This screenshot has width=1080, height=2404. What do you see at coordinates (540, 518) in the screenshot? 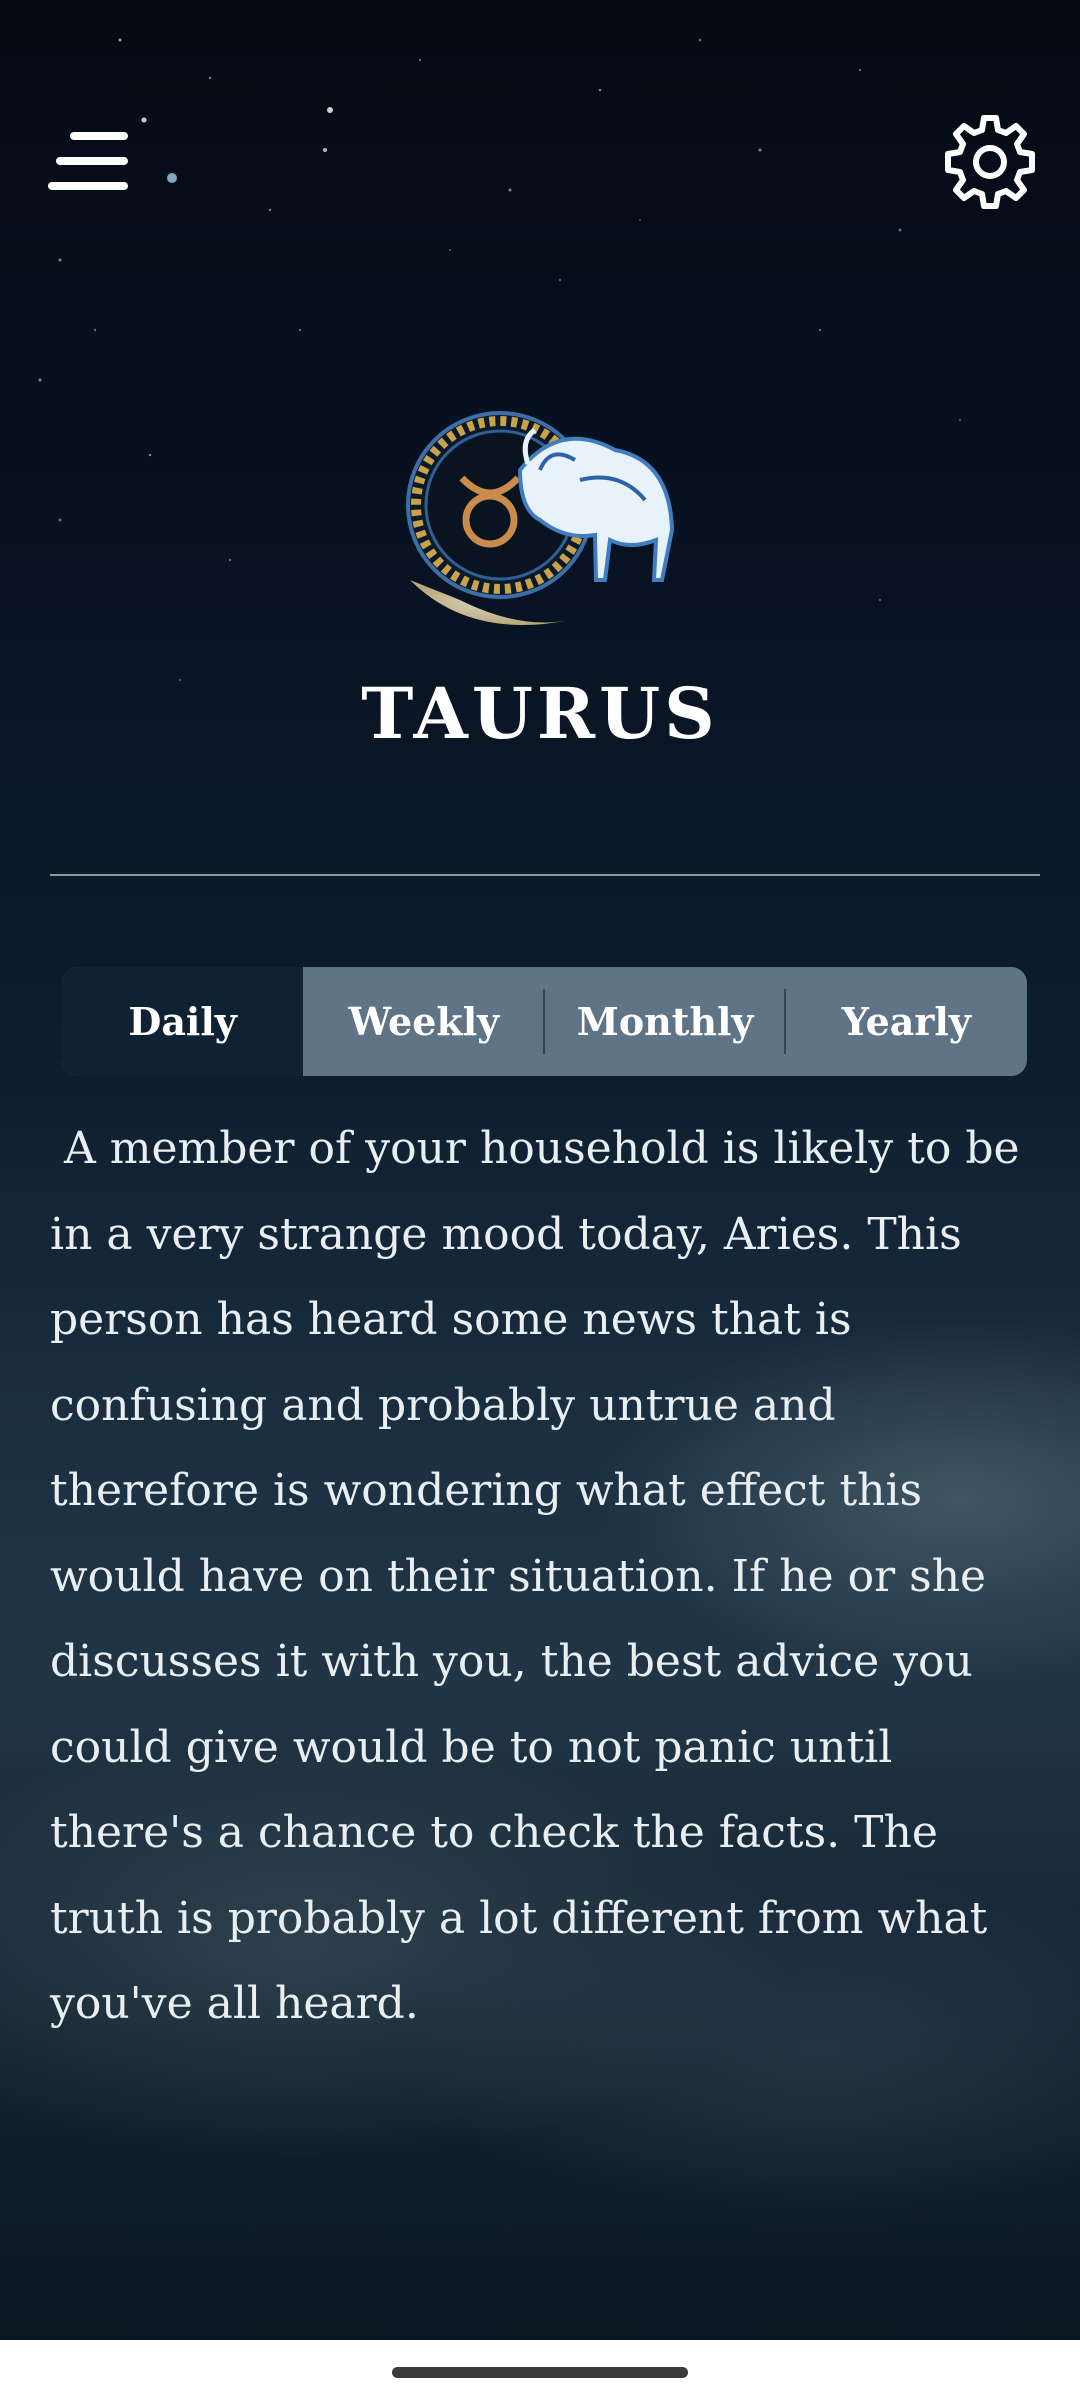
I see `taurus-emblem-icon` at bounding box center [540, 518].